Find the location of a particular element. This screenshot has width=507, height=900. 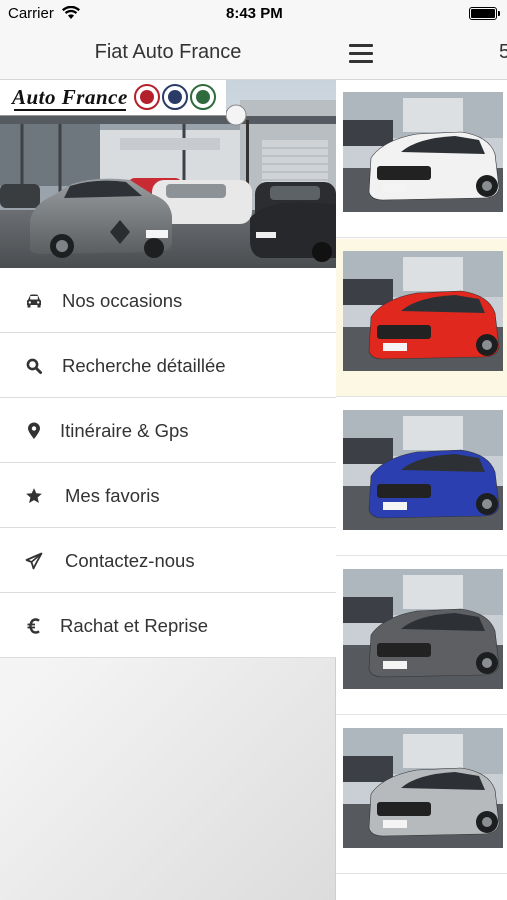

menu-item-4: Mes favoris is located at coordinates (168, 495).